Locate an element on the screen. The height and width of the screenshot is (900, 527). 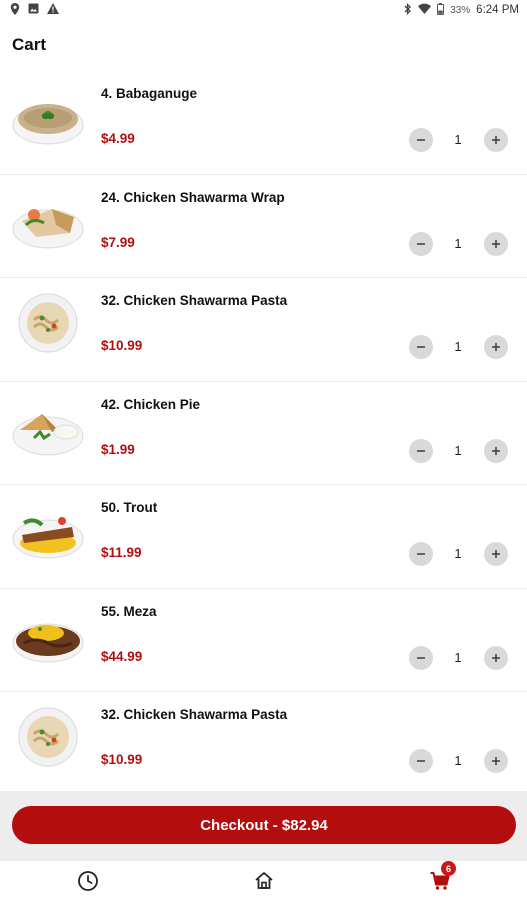
wifi-icon is located at coordinates (425, 10).